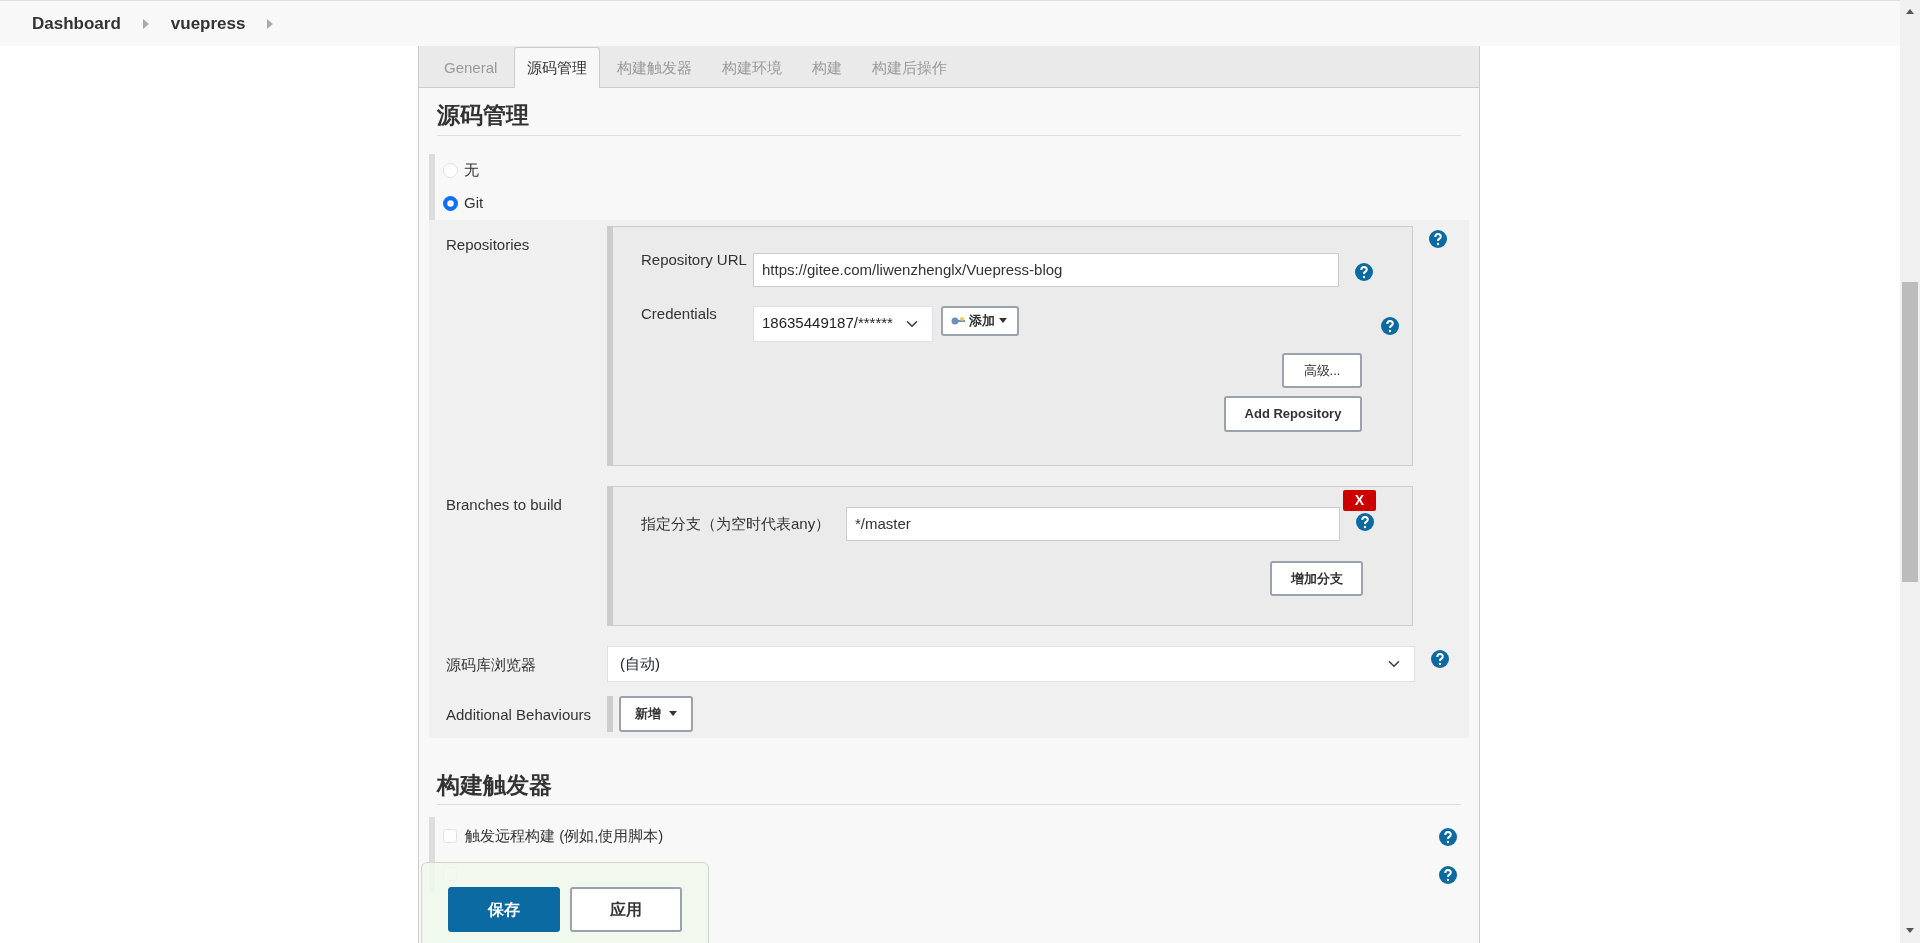  Describe the element at coordinates (504, 504) in the screenshot. I see `field-label: Branches to build` at that location.